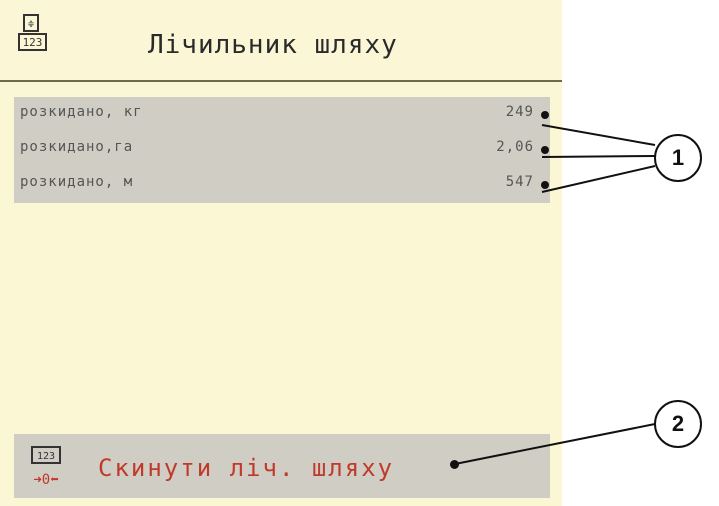  I want to click on callout-marker-2: 2, so click(678, 424).